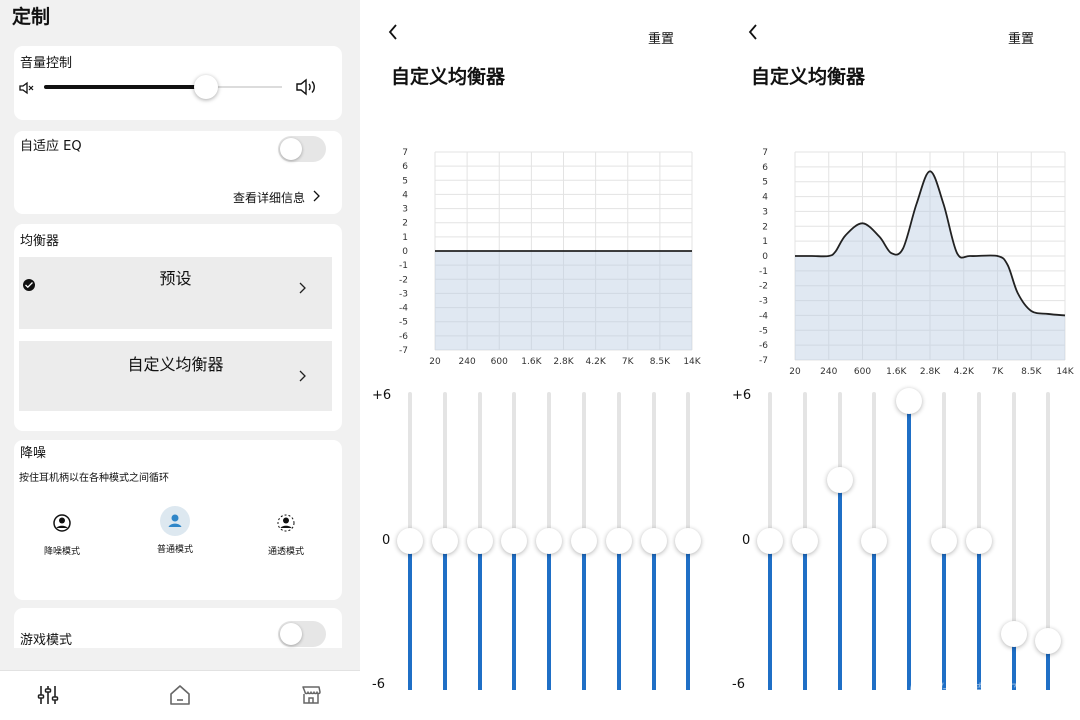  Describe the element at coordinates (531, 362) in the screenshot. I see `x-tick-label: 1.6K` at that location.